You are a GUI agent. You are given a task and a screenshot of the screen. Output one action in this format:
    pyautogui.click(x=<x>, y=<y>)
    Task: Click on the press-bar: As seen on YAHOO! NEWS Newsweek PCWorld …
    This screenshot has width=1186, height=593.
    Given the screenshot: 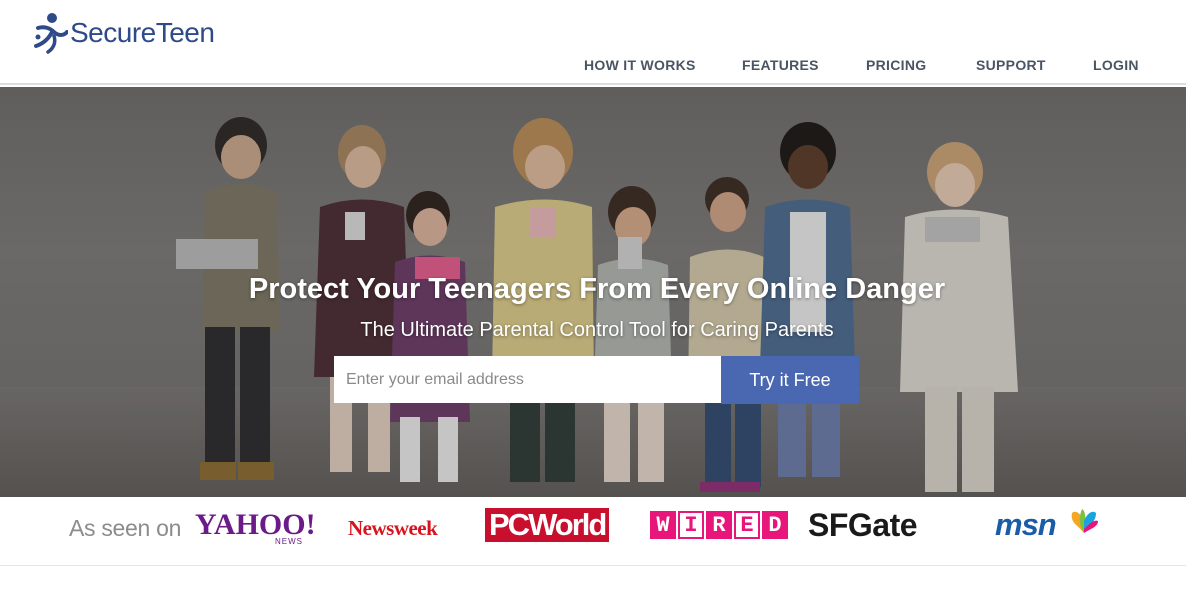 What is the action you would take?
    pyautogui.click(x=593, y=531)
    